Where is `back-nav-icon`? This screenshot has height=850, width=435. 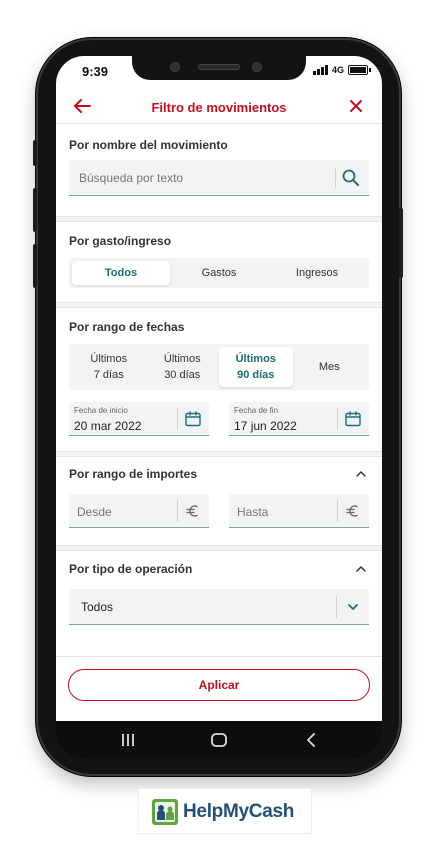
back-nav-icon is located at coordinates (311, 740).